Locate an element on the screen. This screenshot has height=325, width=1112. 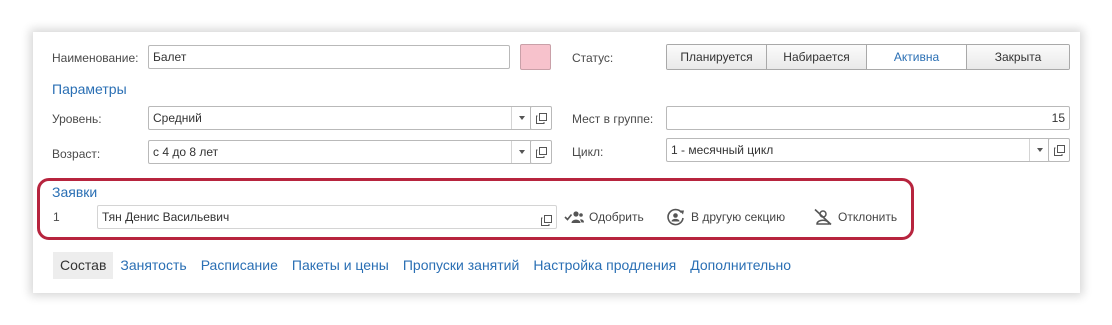
tab-renewal-settings: Настройка продления is located at coordinates (604, 265).